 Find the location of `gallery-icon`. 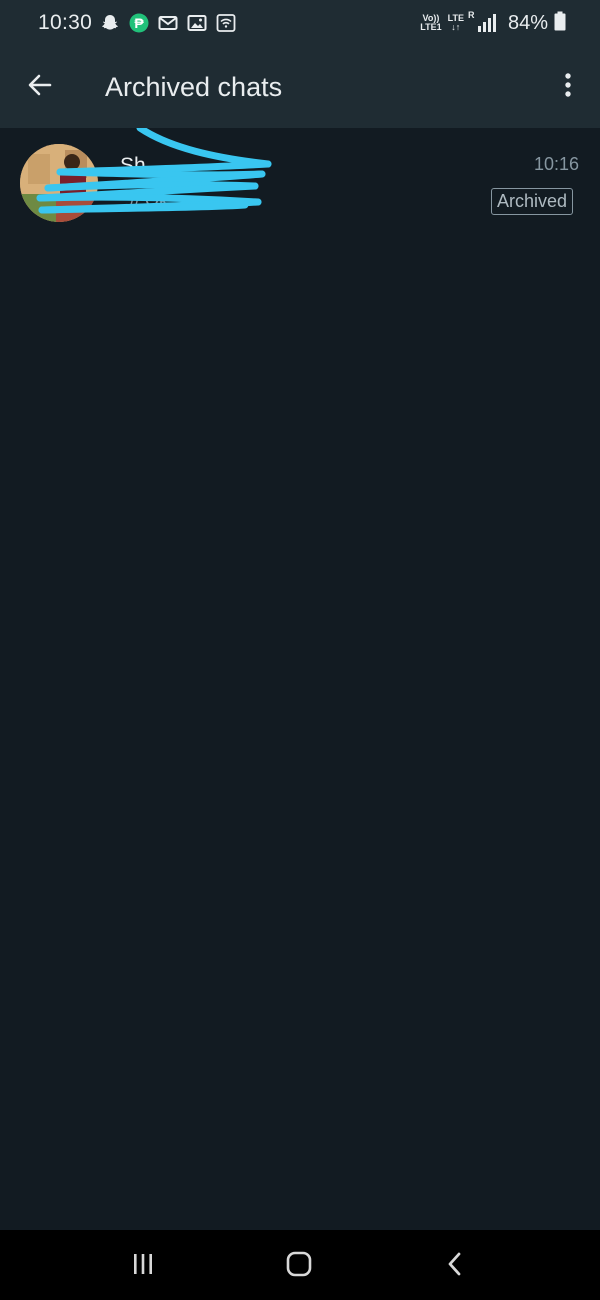

gallery-icon is located at coordinates (197, 23).